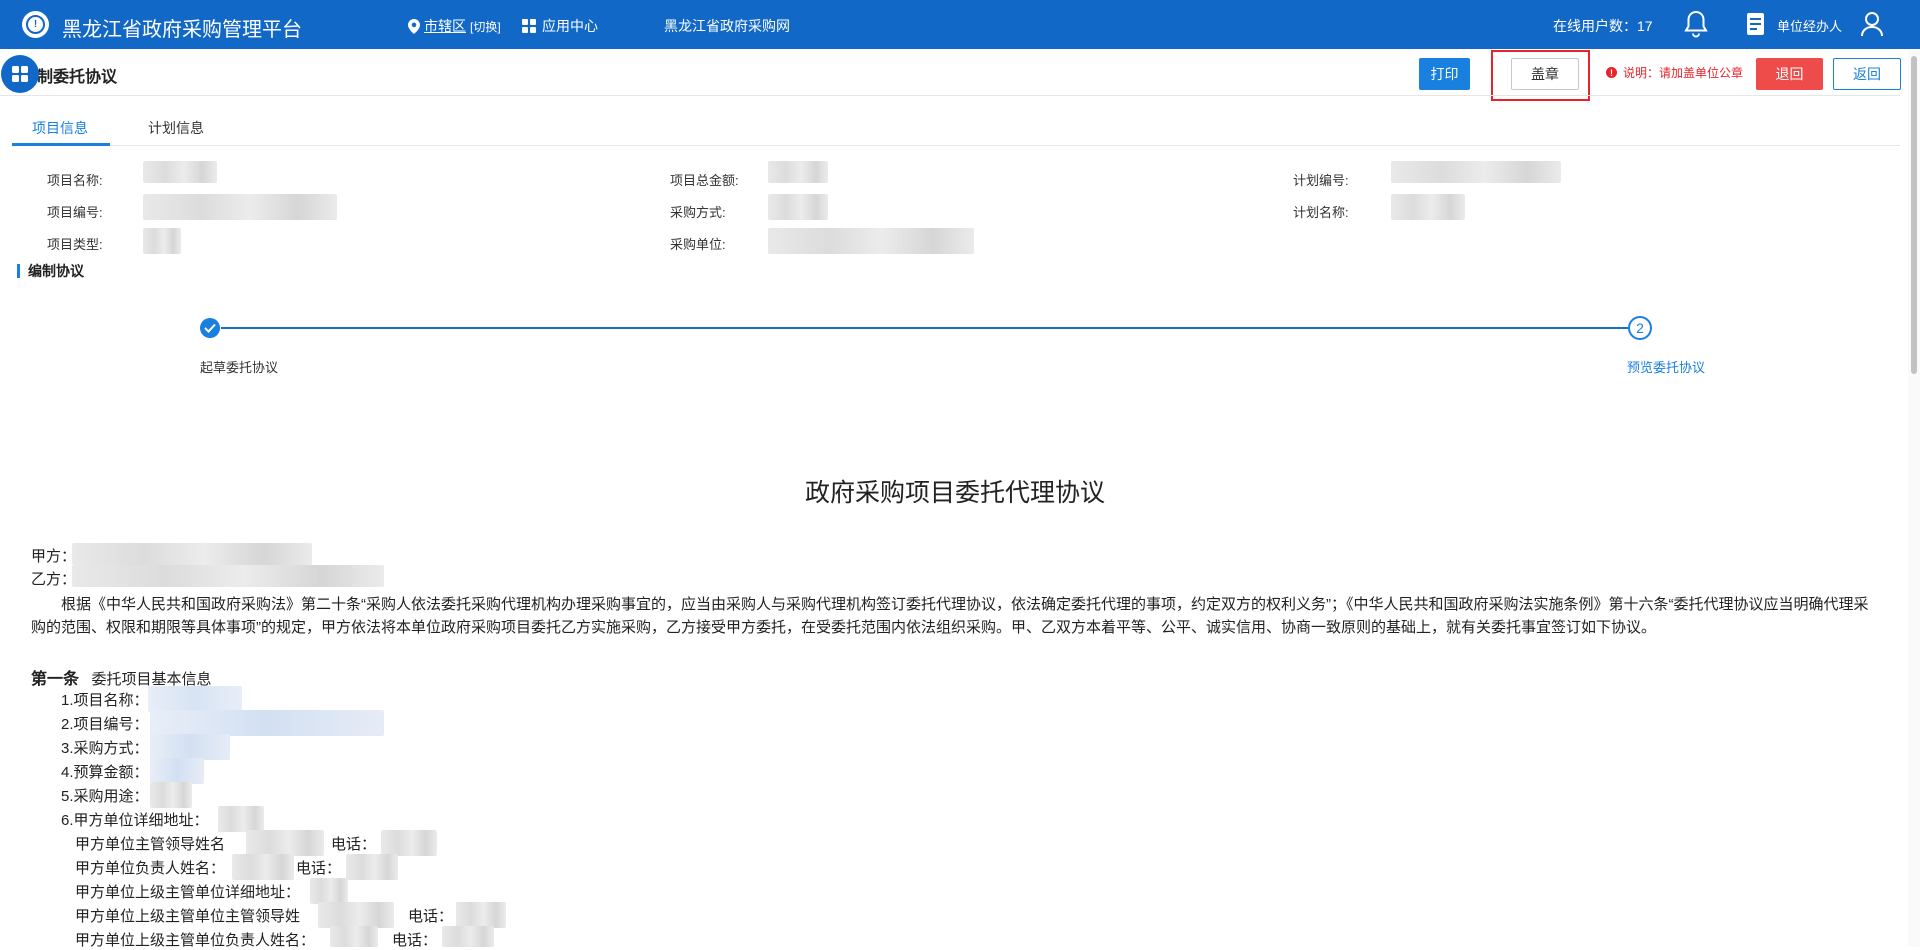 The image size is (1920, 950). Describe the element at coordinates (188, 916) in the screenshot. I see `superior-leader-label: 甲方单位上级主管单位主管领导姓` at that location.